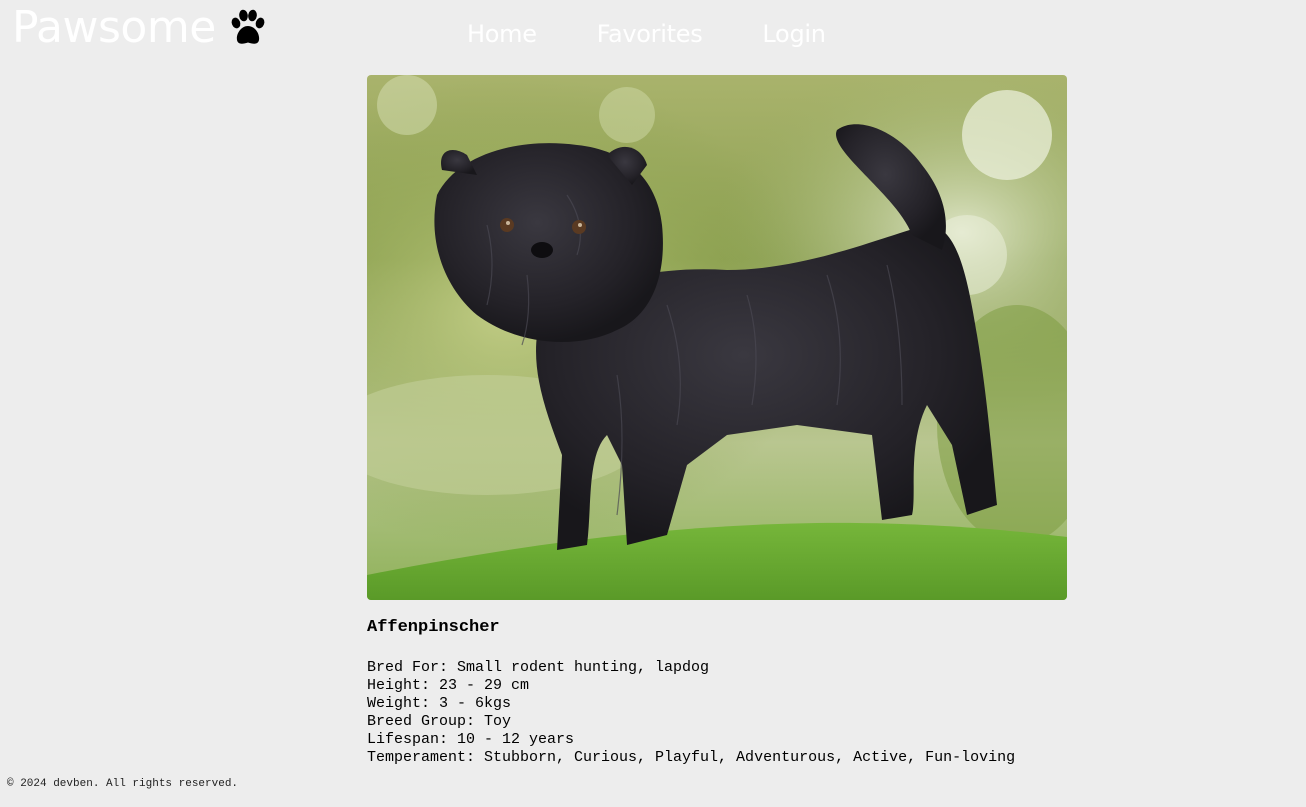 This screenshot has width=1306, height=807. What do you see at coordinates (439, 721) in the screenshot?
I see `detail-breed-group: Breed Group: Toy` at bounding box center [439, 721].